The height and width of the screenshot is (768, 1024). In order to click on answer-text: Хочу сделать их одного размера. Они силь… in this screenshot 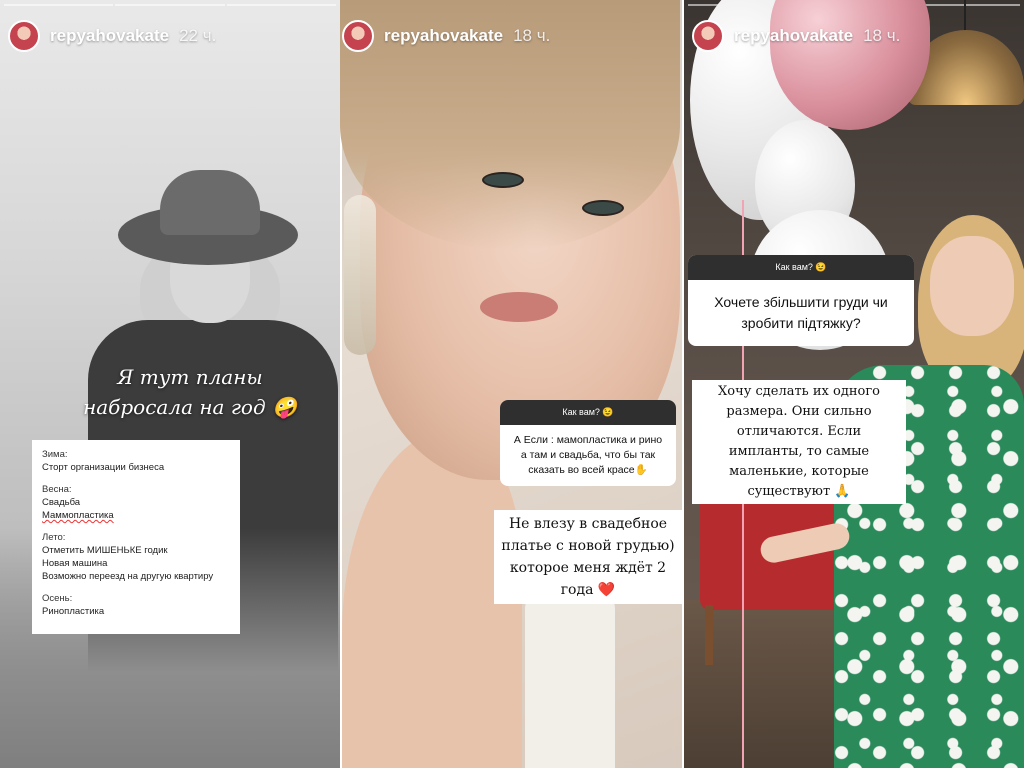, I will do `click(799, 442)`.